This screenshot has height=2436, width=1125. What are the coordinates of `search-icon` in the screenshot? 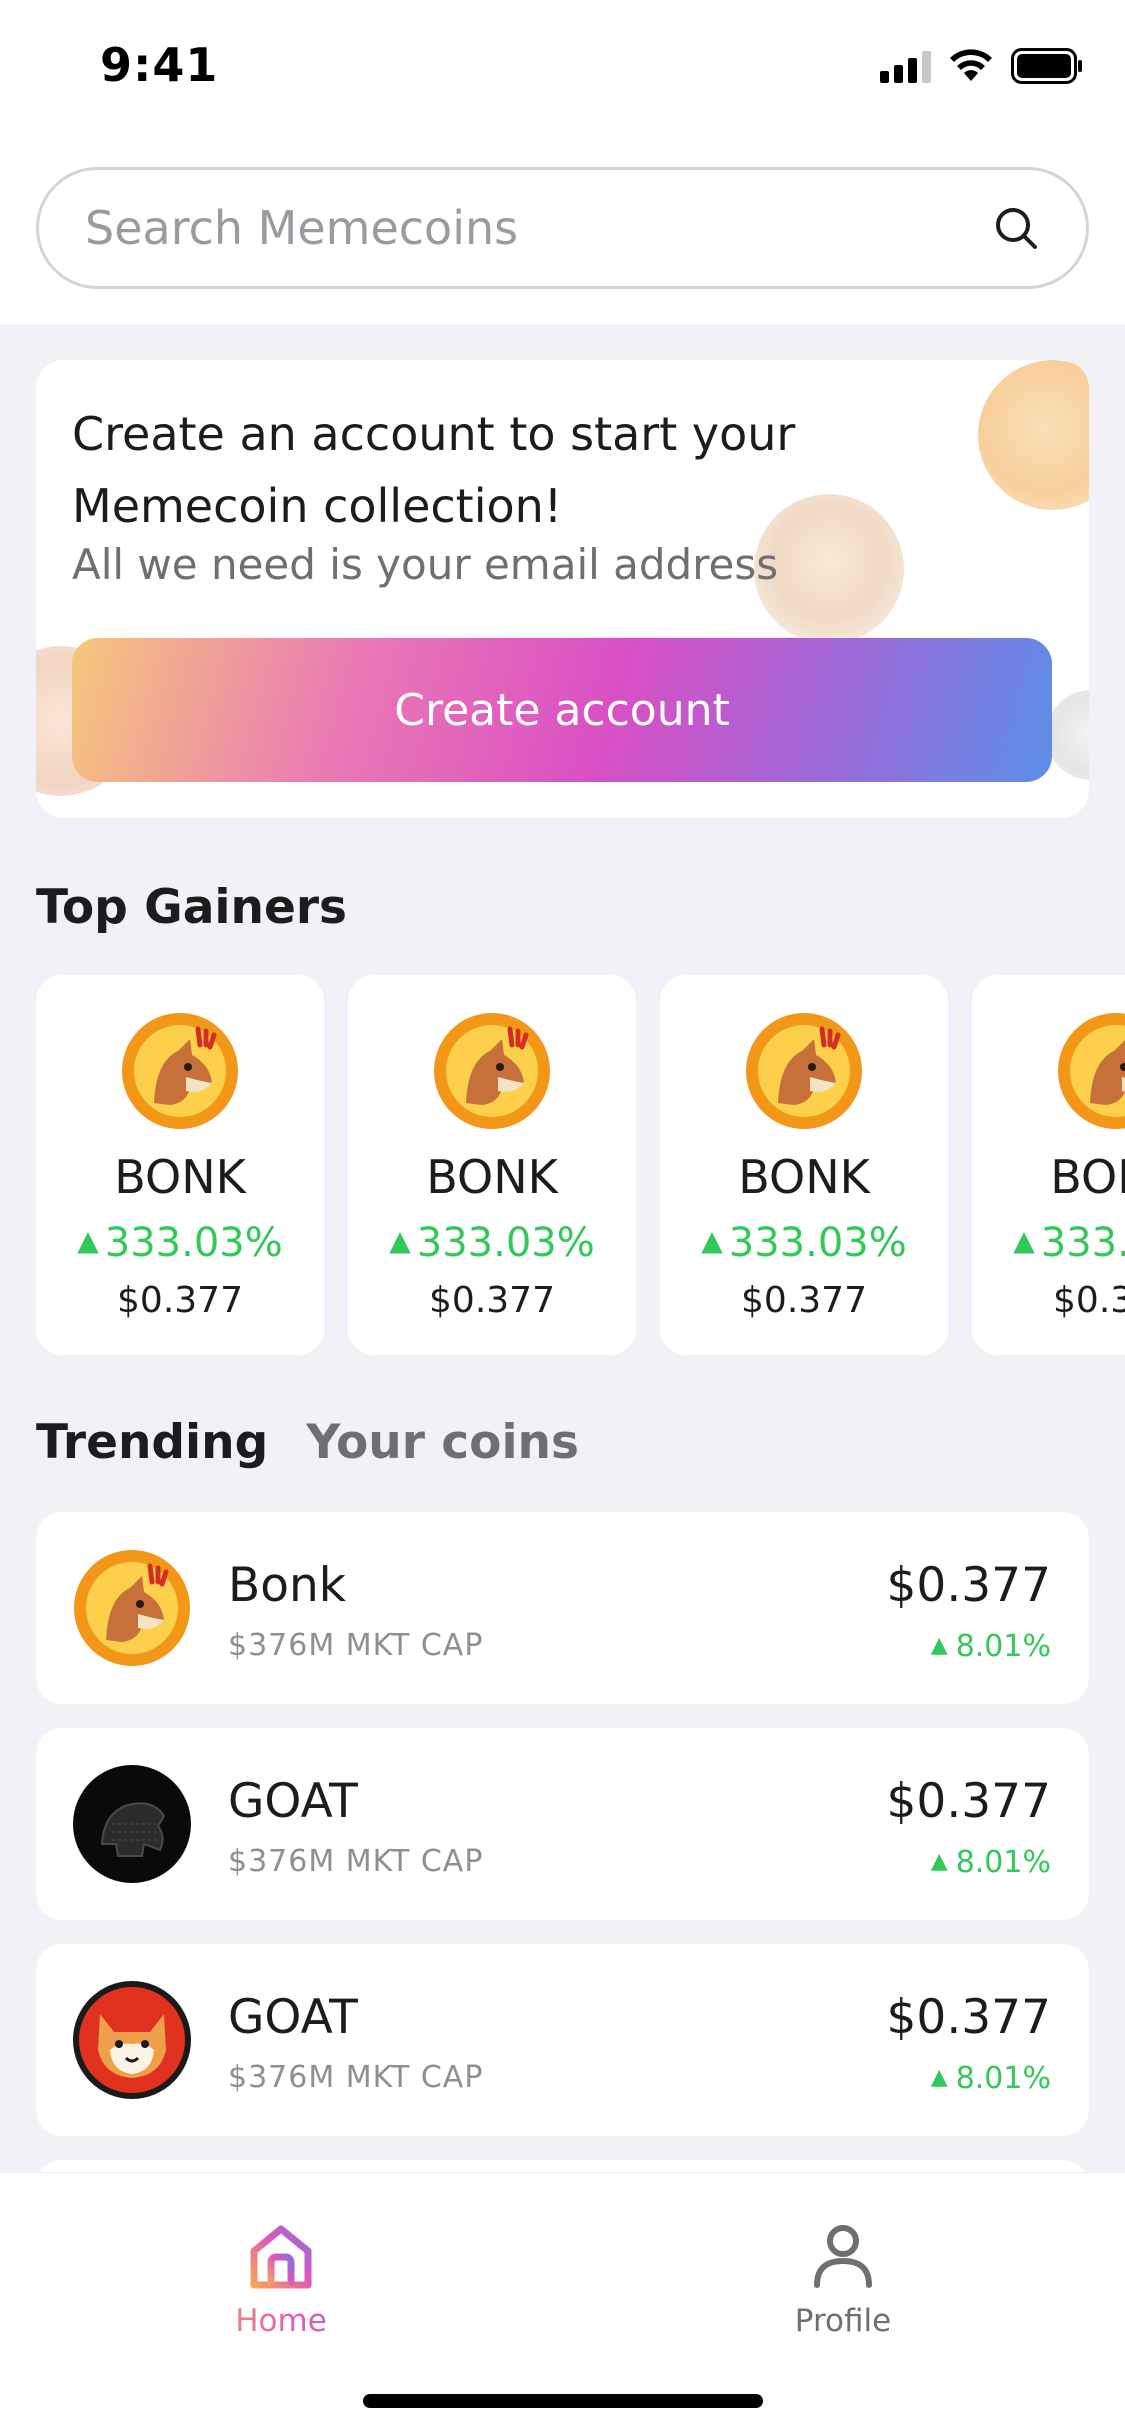 It's located at (1016, 228).